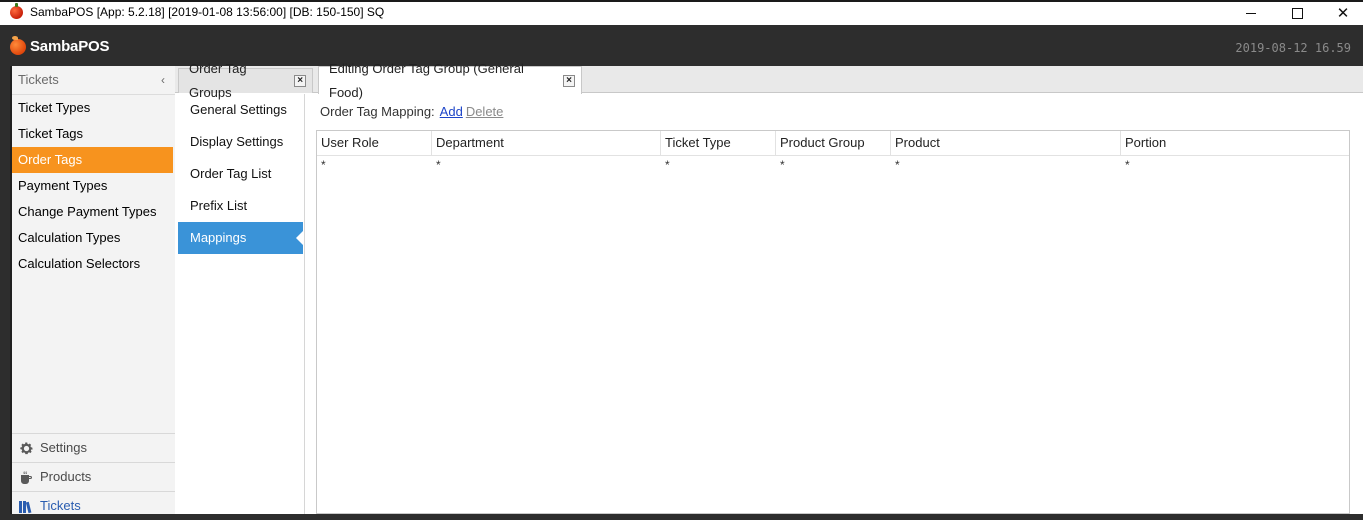 This screenshot has width=1363, height=520. Describe the element at coordinates (376, 165) in the screenshot. I see `cell-user-role: *` at that location.